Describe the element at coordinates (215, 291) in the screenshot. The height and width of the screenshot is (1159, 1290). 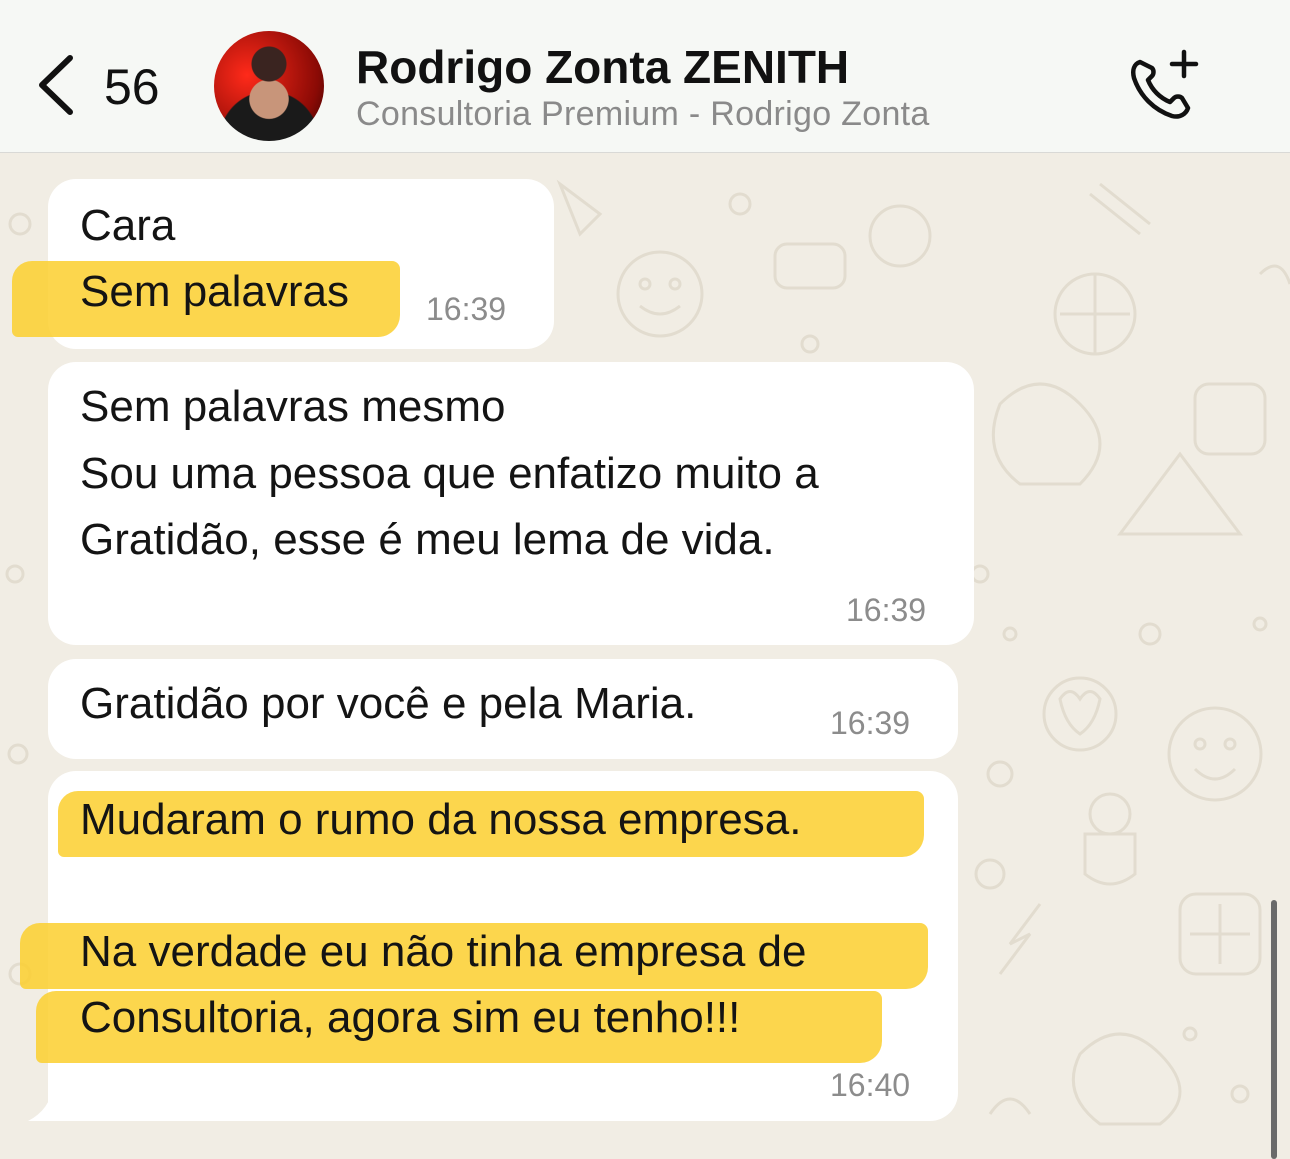
I see `message-text: Sem palavras` at that location.